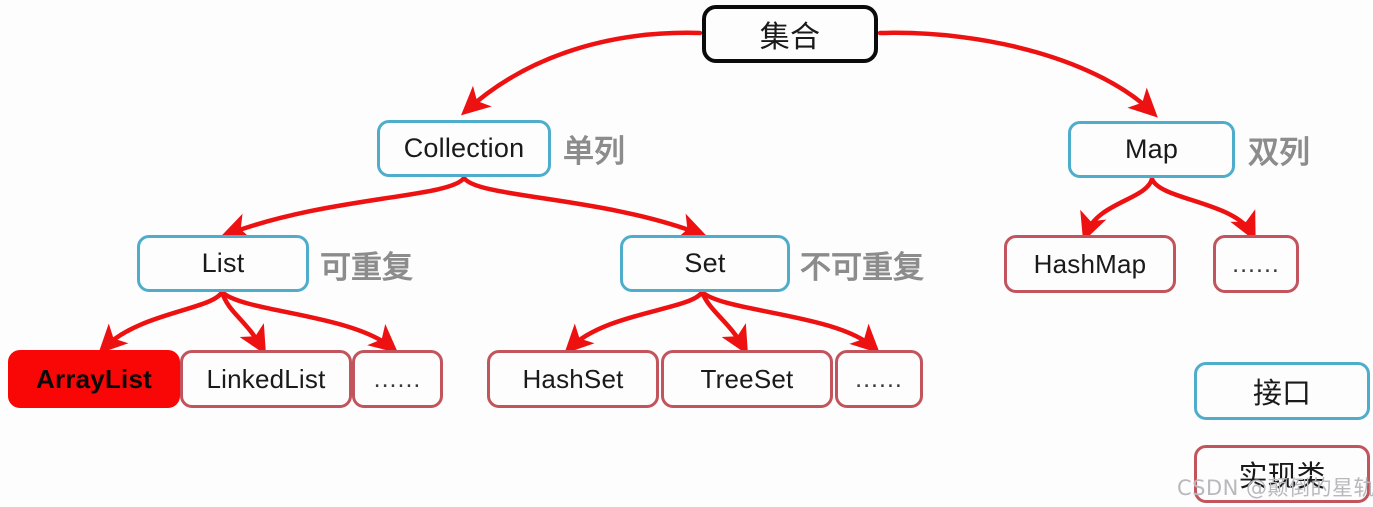 The image size is (1373, 507). I want to click on edge-list-more, so click(309, 321).